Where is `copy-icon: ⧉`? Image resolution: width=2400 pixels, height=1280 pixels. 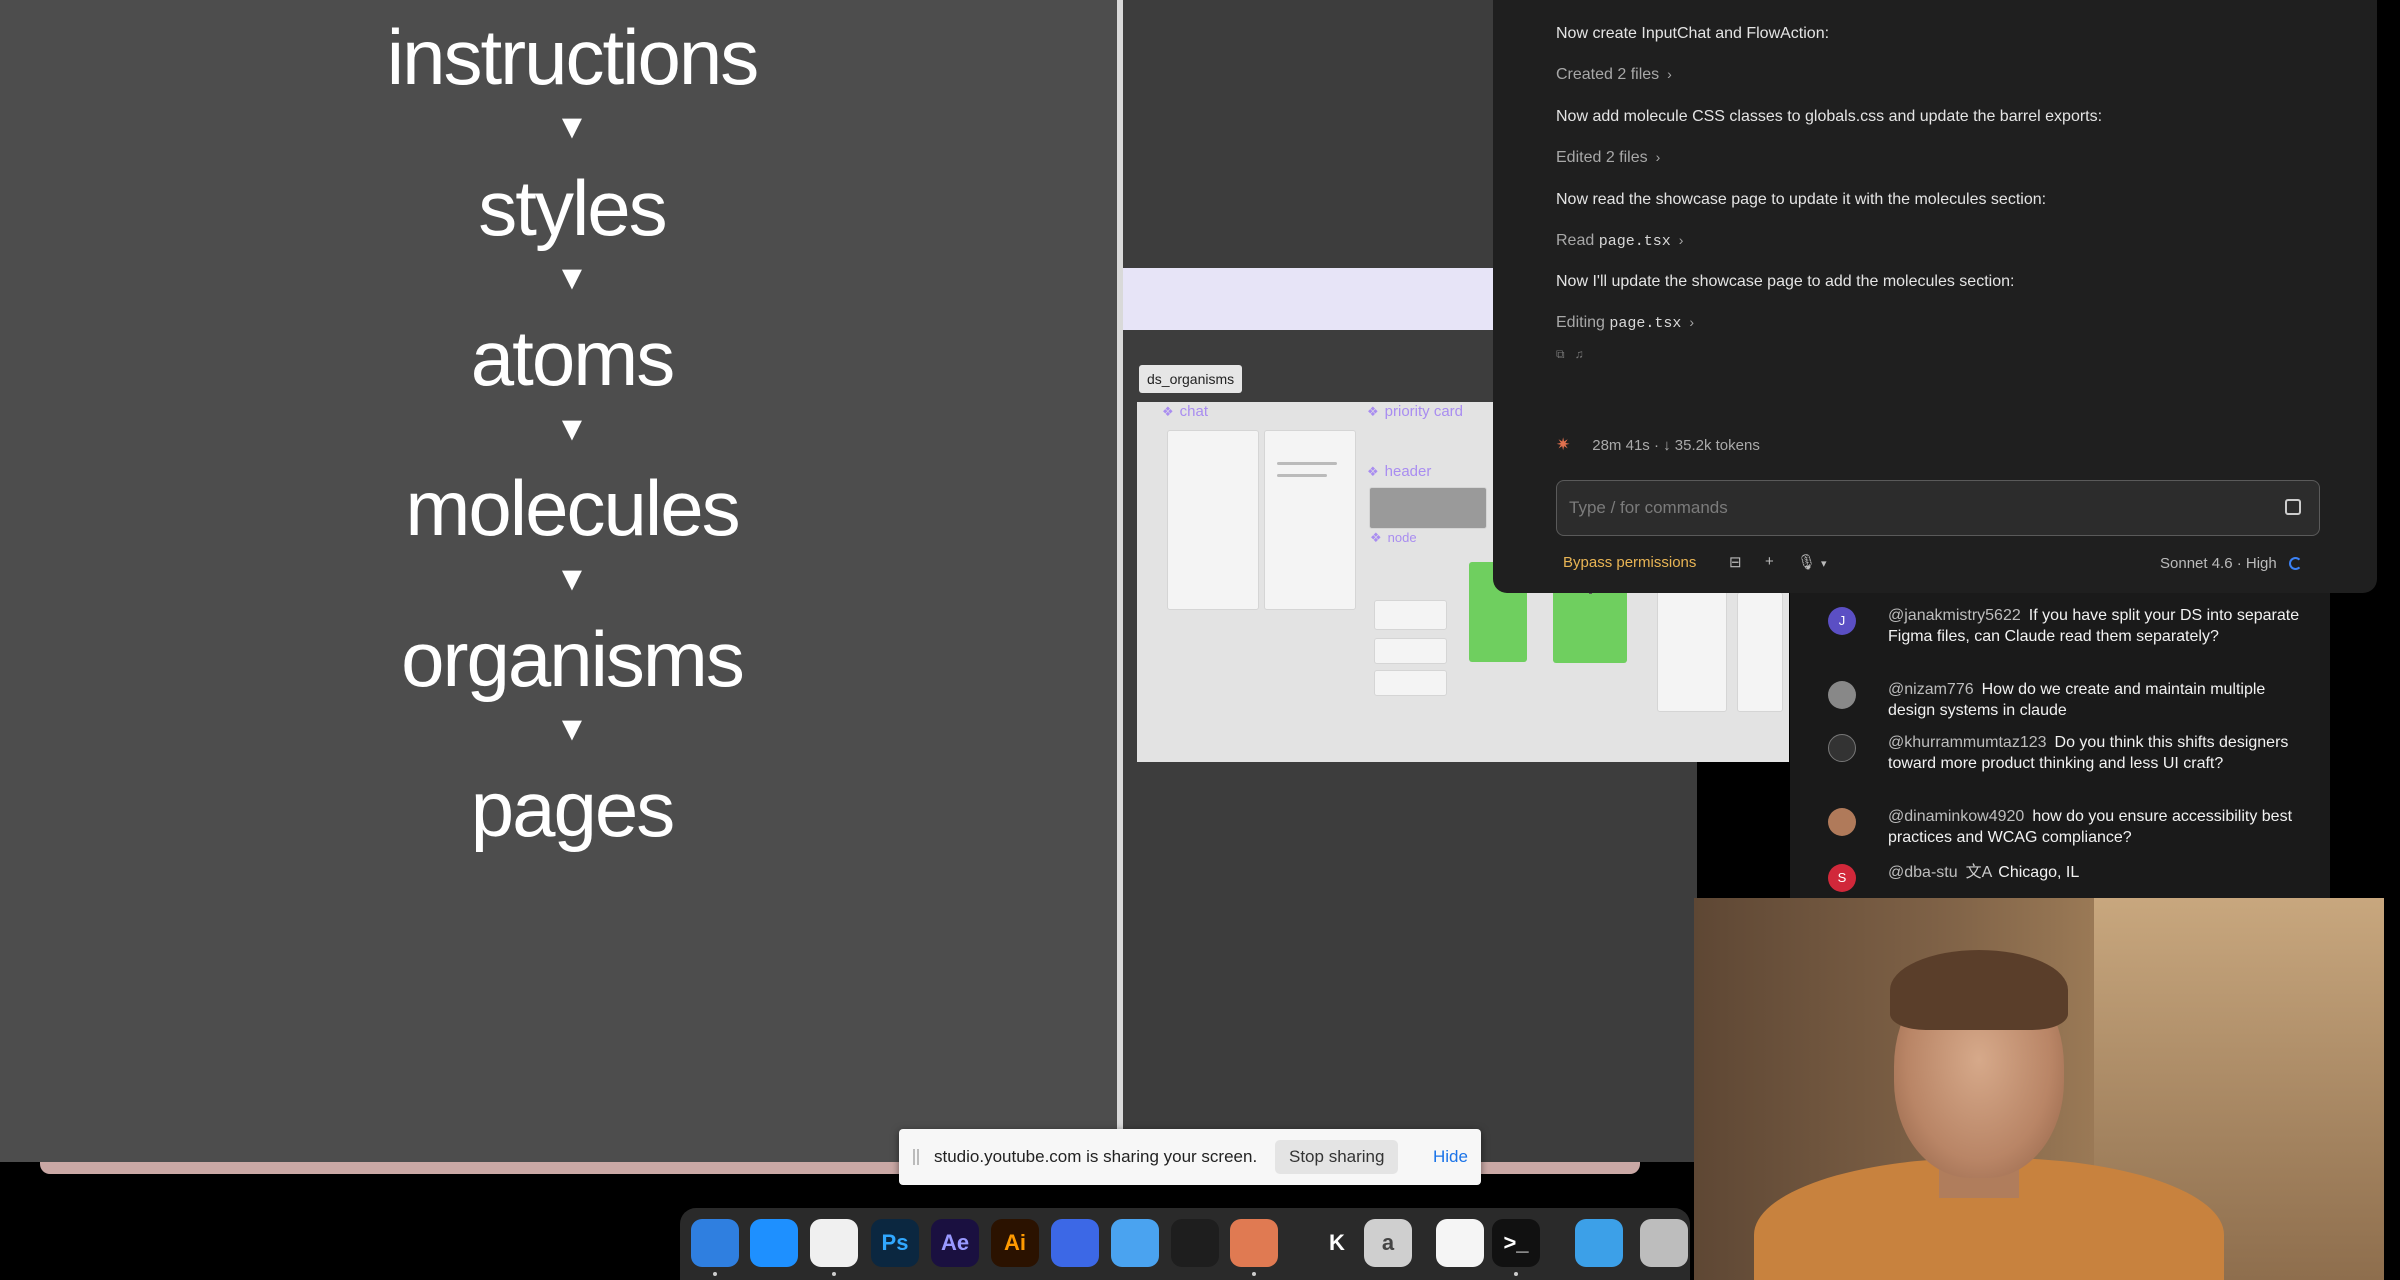
copy-icon: ⧉ is located at coordinates (1560, 354).